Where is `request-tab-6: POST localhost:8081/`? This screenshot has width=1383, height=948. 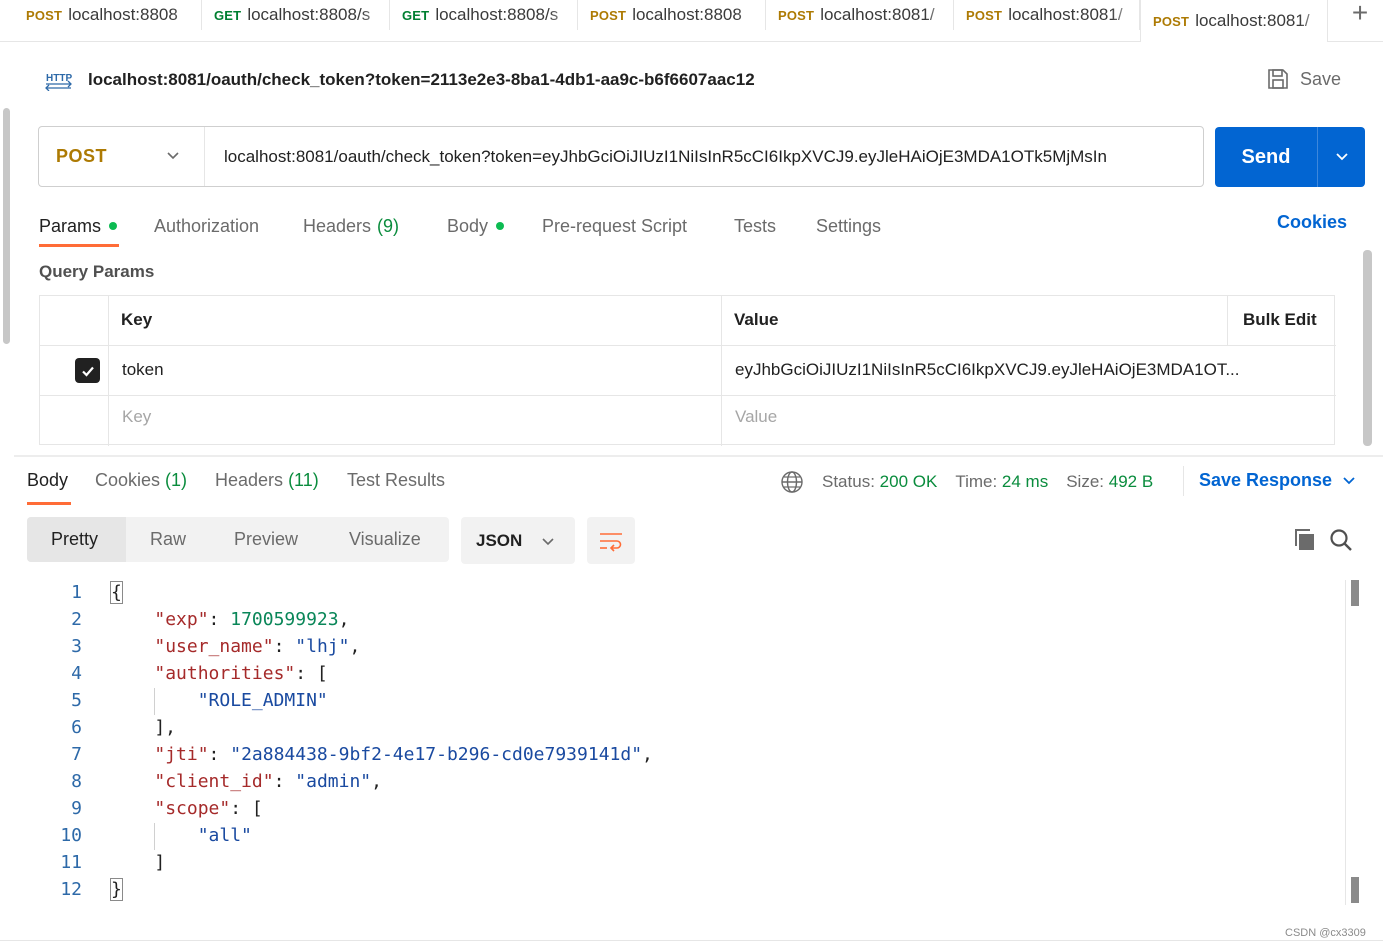 request-tab-6: POST localhost:8081/ is located at coordinates (1047, 15).